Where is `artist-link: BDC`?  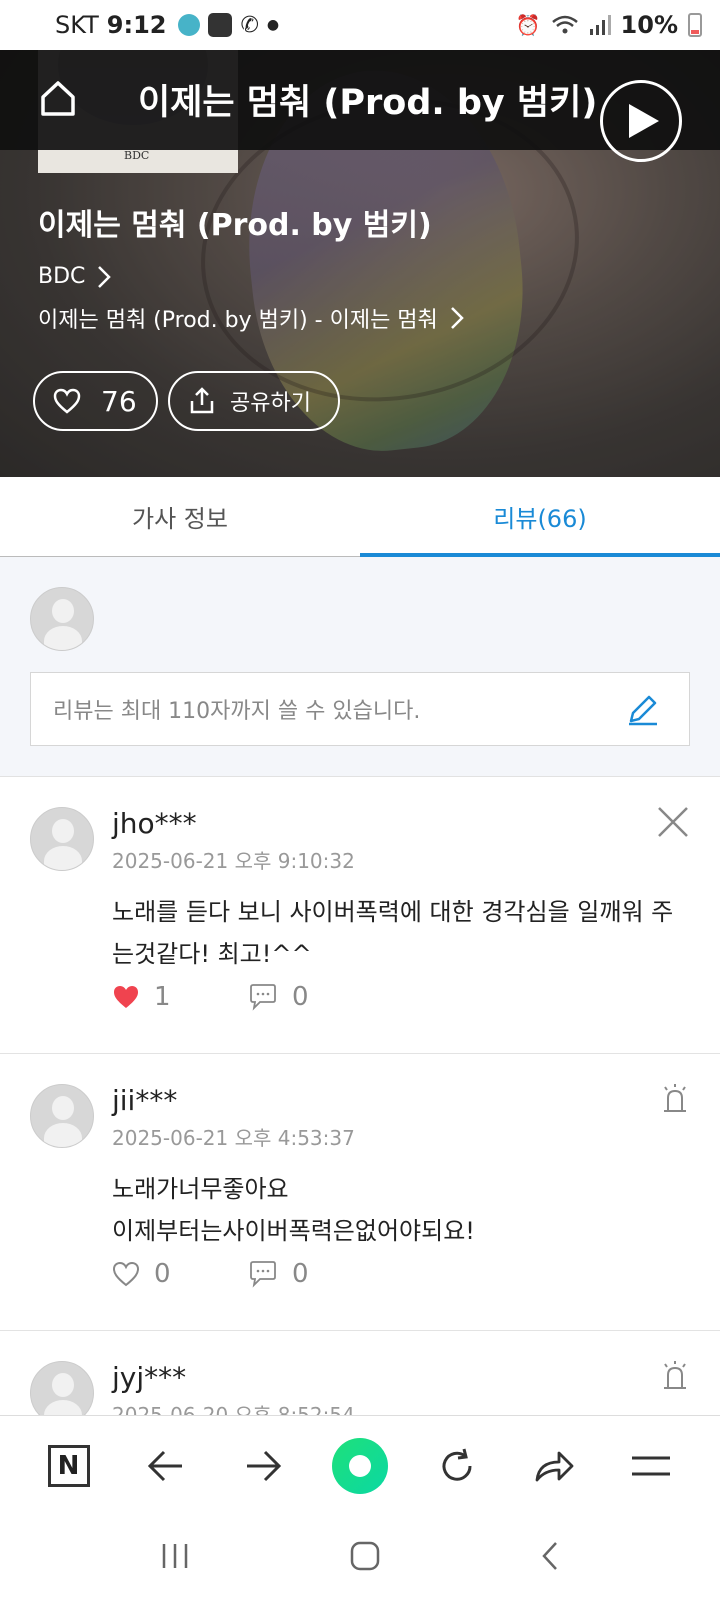
artist-link: BDC is located at coordinates (75, 276).